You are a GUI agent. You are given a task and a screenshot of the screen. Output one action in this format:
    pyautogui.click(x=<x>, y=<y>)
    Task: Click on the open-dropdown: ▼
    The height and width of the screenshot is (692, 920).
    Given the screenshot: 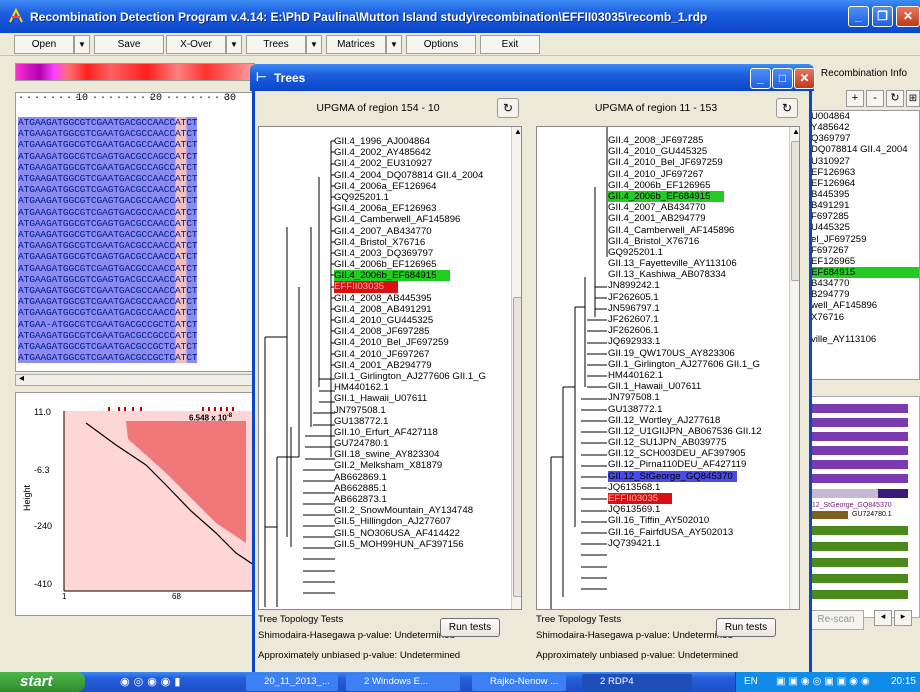 What is the action you would take?
    pyautogui.click(x=82, y=44)
    